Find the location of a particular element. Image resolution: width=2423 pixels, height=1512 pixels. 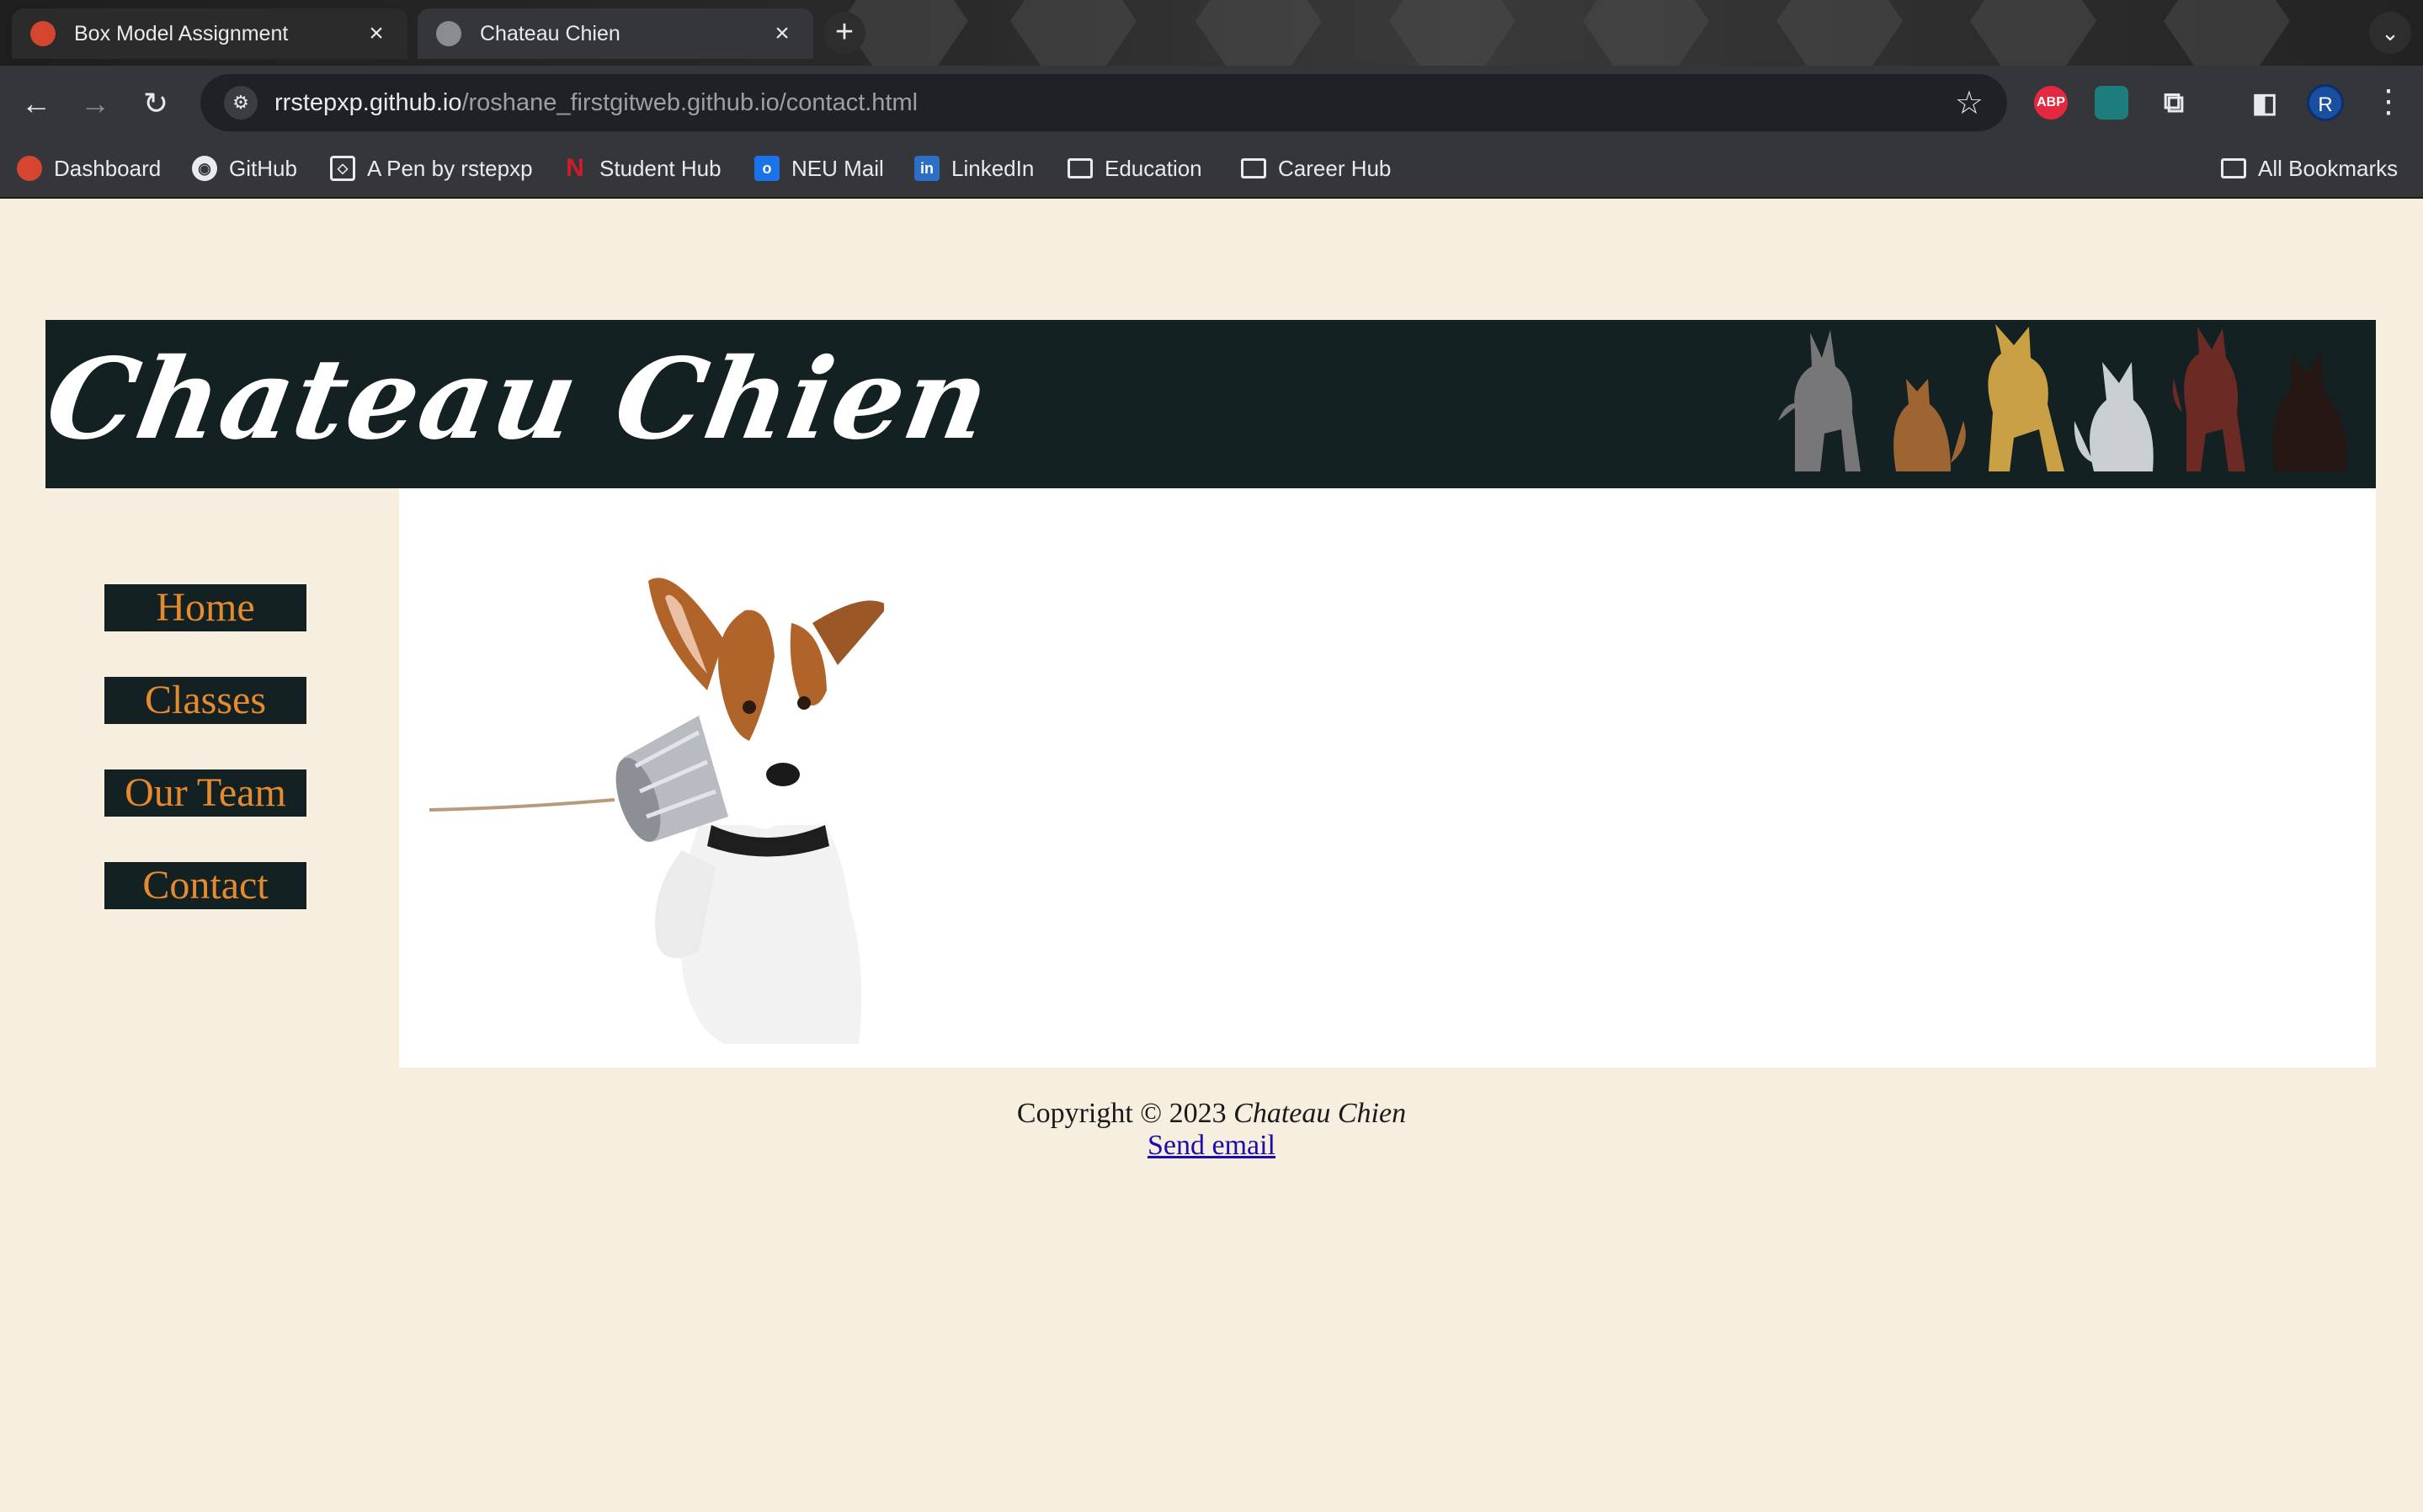

bookmark-career-hub: Career Hub is located at coordinates (1316, 169).